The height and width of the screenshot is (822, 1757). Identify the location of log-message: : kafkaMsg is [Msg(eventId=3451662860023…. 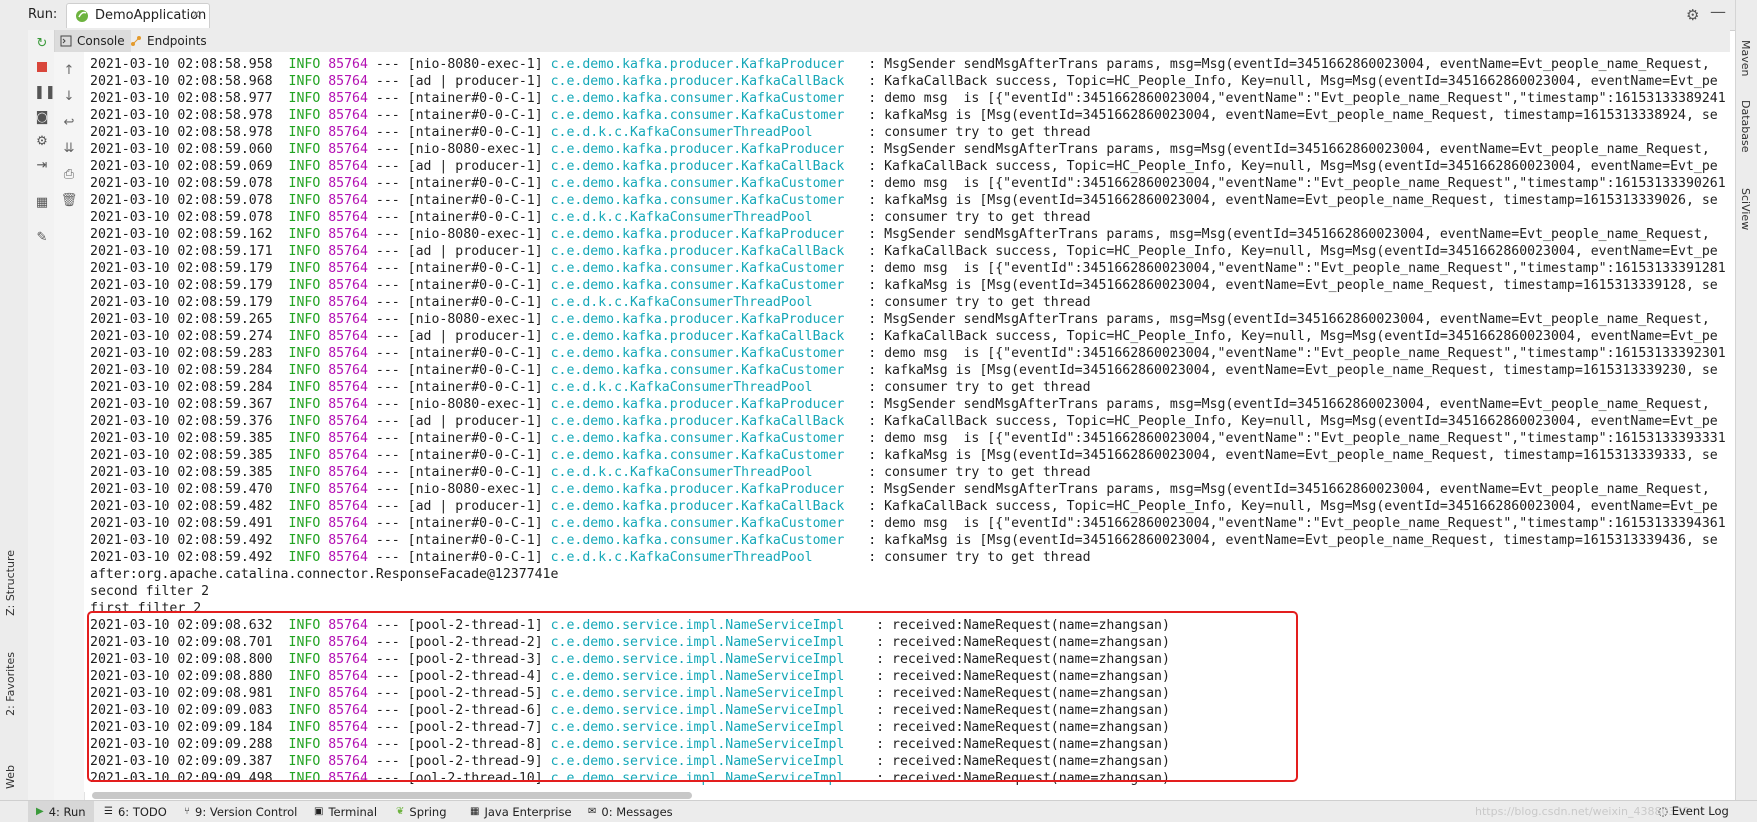
(1281, 285).